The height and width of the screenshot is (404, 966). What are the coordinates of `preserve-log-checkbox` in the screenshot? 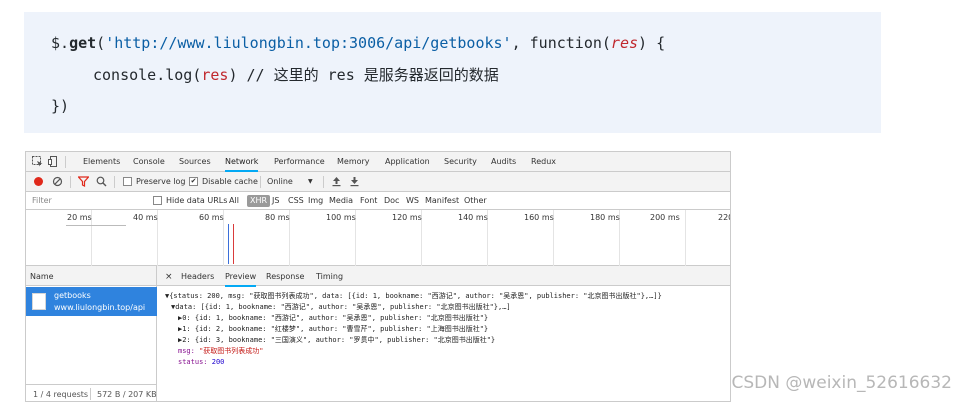 It's located at (127, 181).